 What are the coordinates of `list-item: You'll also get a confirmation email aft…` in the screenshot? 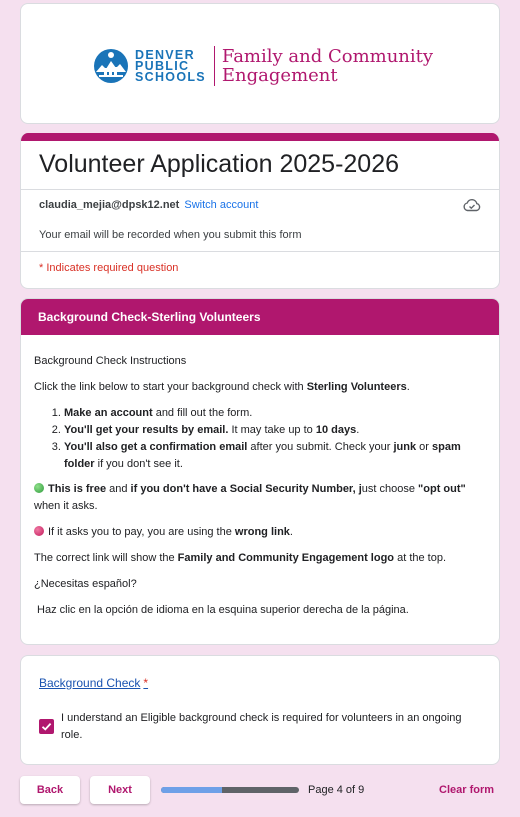 It's located at (276, 456).